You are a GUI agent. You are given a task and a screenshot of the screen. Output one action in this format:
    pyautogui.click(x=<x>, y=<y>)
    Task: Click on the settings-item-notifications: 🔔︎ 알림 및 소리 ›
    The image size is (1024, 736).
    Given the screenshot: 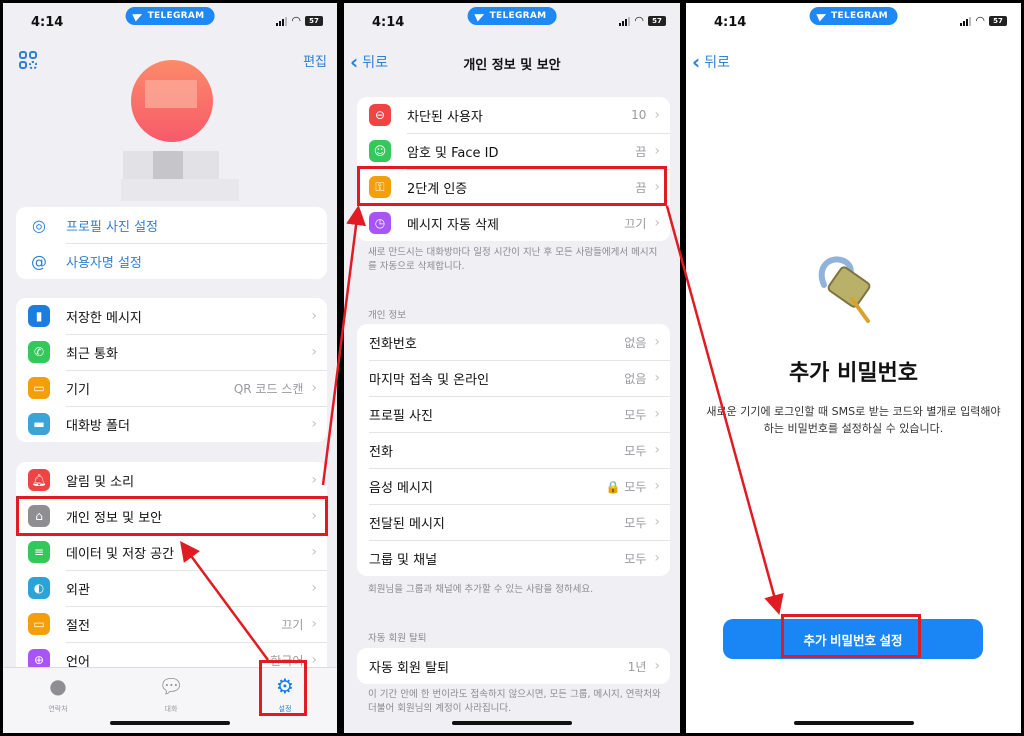 What is the action you would take?
    pyautogui.click(x=171, y=480)
    